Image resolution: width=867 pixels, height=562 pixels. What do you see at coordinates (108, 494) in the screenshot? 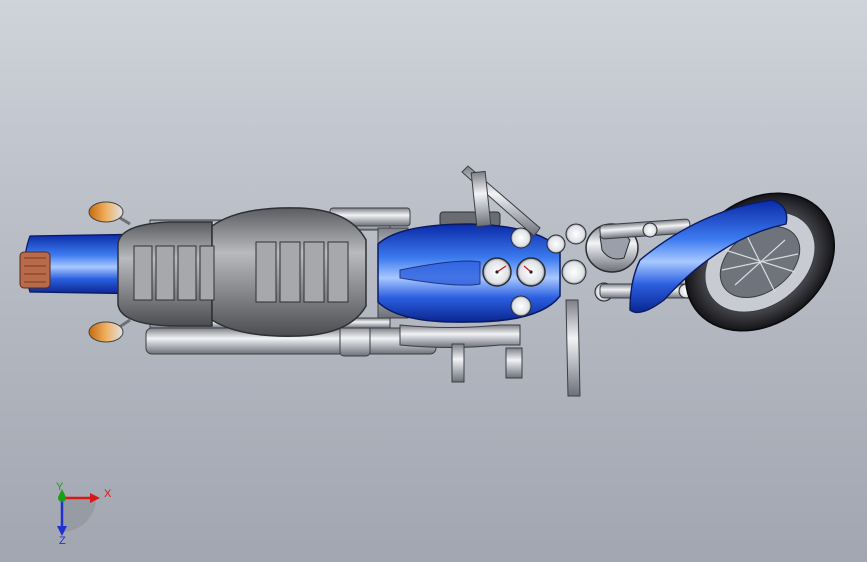
I see `x-axis-label: X` at bounding box center [108, 494].